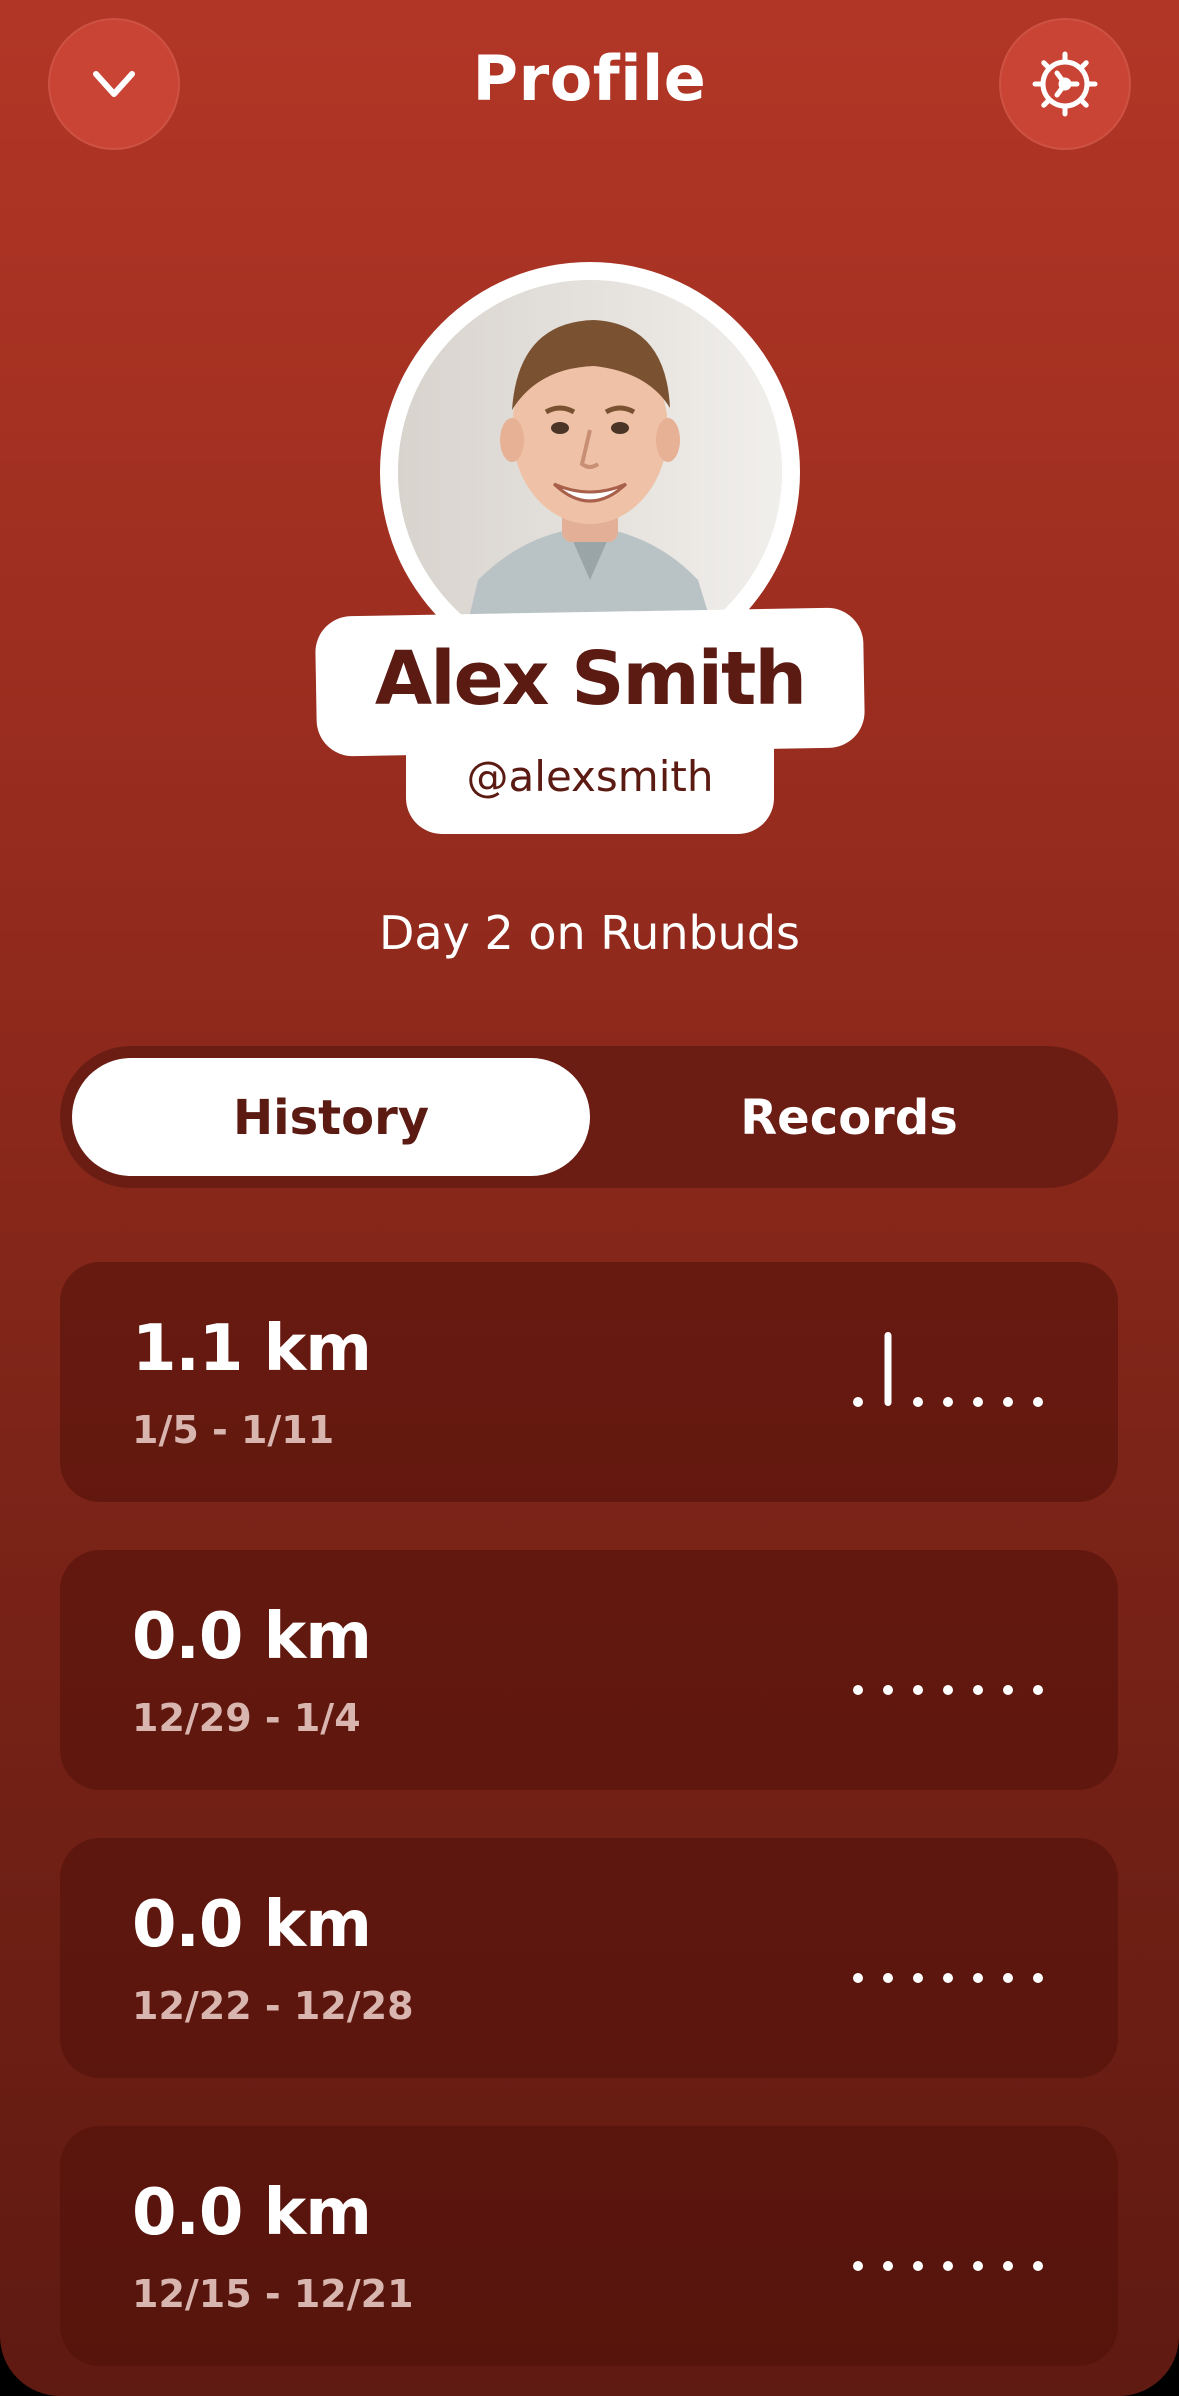  Describe the element at coordinates (849, 1118) in the screenshot. I see `tab-records: Records` at that location.